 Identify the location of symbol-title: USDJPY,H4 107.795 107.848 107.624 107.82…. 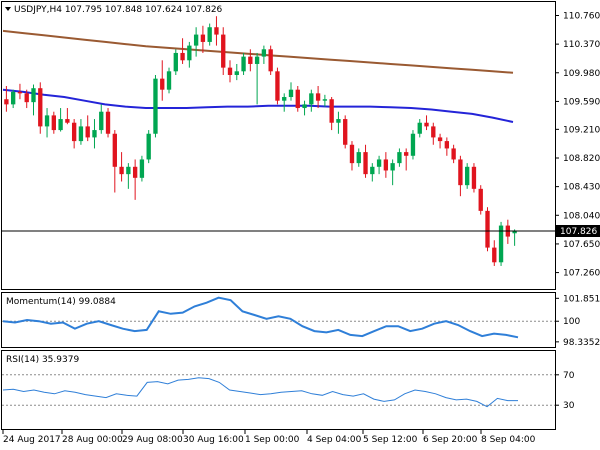
(114, 10).